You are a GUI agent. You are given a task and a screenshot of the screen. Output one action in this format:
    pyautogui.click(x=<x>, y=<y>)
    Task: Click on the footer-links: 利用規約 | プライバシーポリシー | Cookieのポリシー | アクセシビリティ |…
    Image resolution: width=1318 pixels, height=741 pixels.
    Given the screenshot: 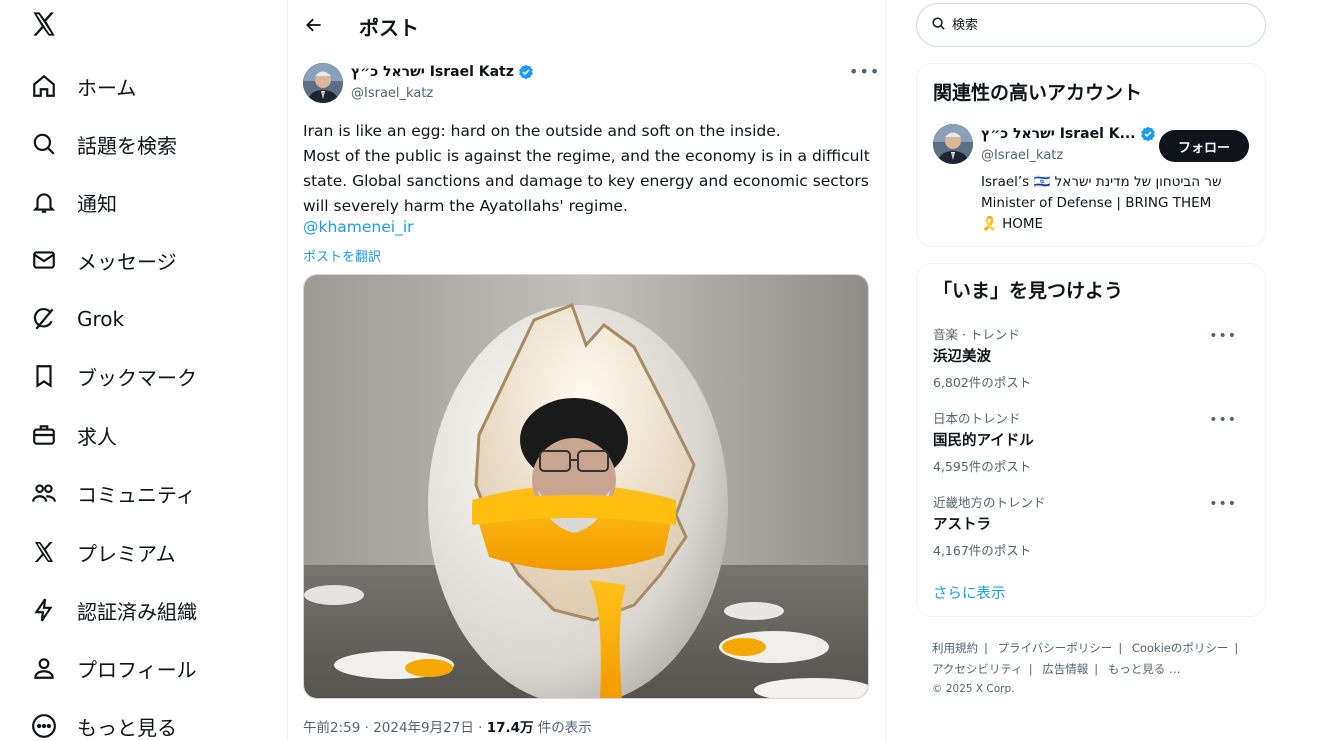 What is the action you would take?
    pyautogui.click(x=1097, y=668)
    